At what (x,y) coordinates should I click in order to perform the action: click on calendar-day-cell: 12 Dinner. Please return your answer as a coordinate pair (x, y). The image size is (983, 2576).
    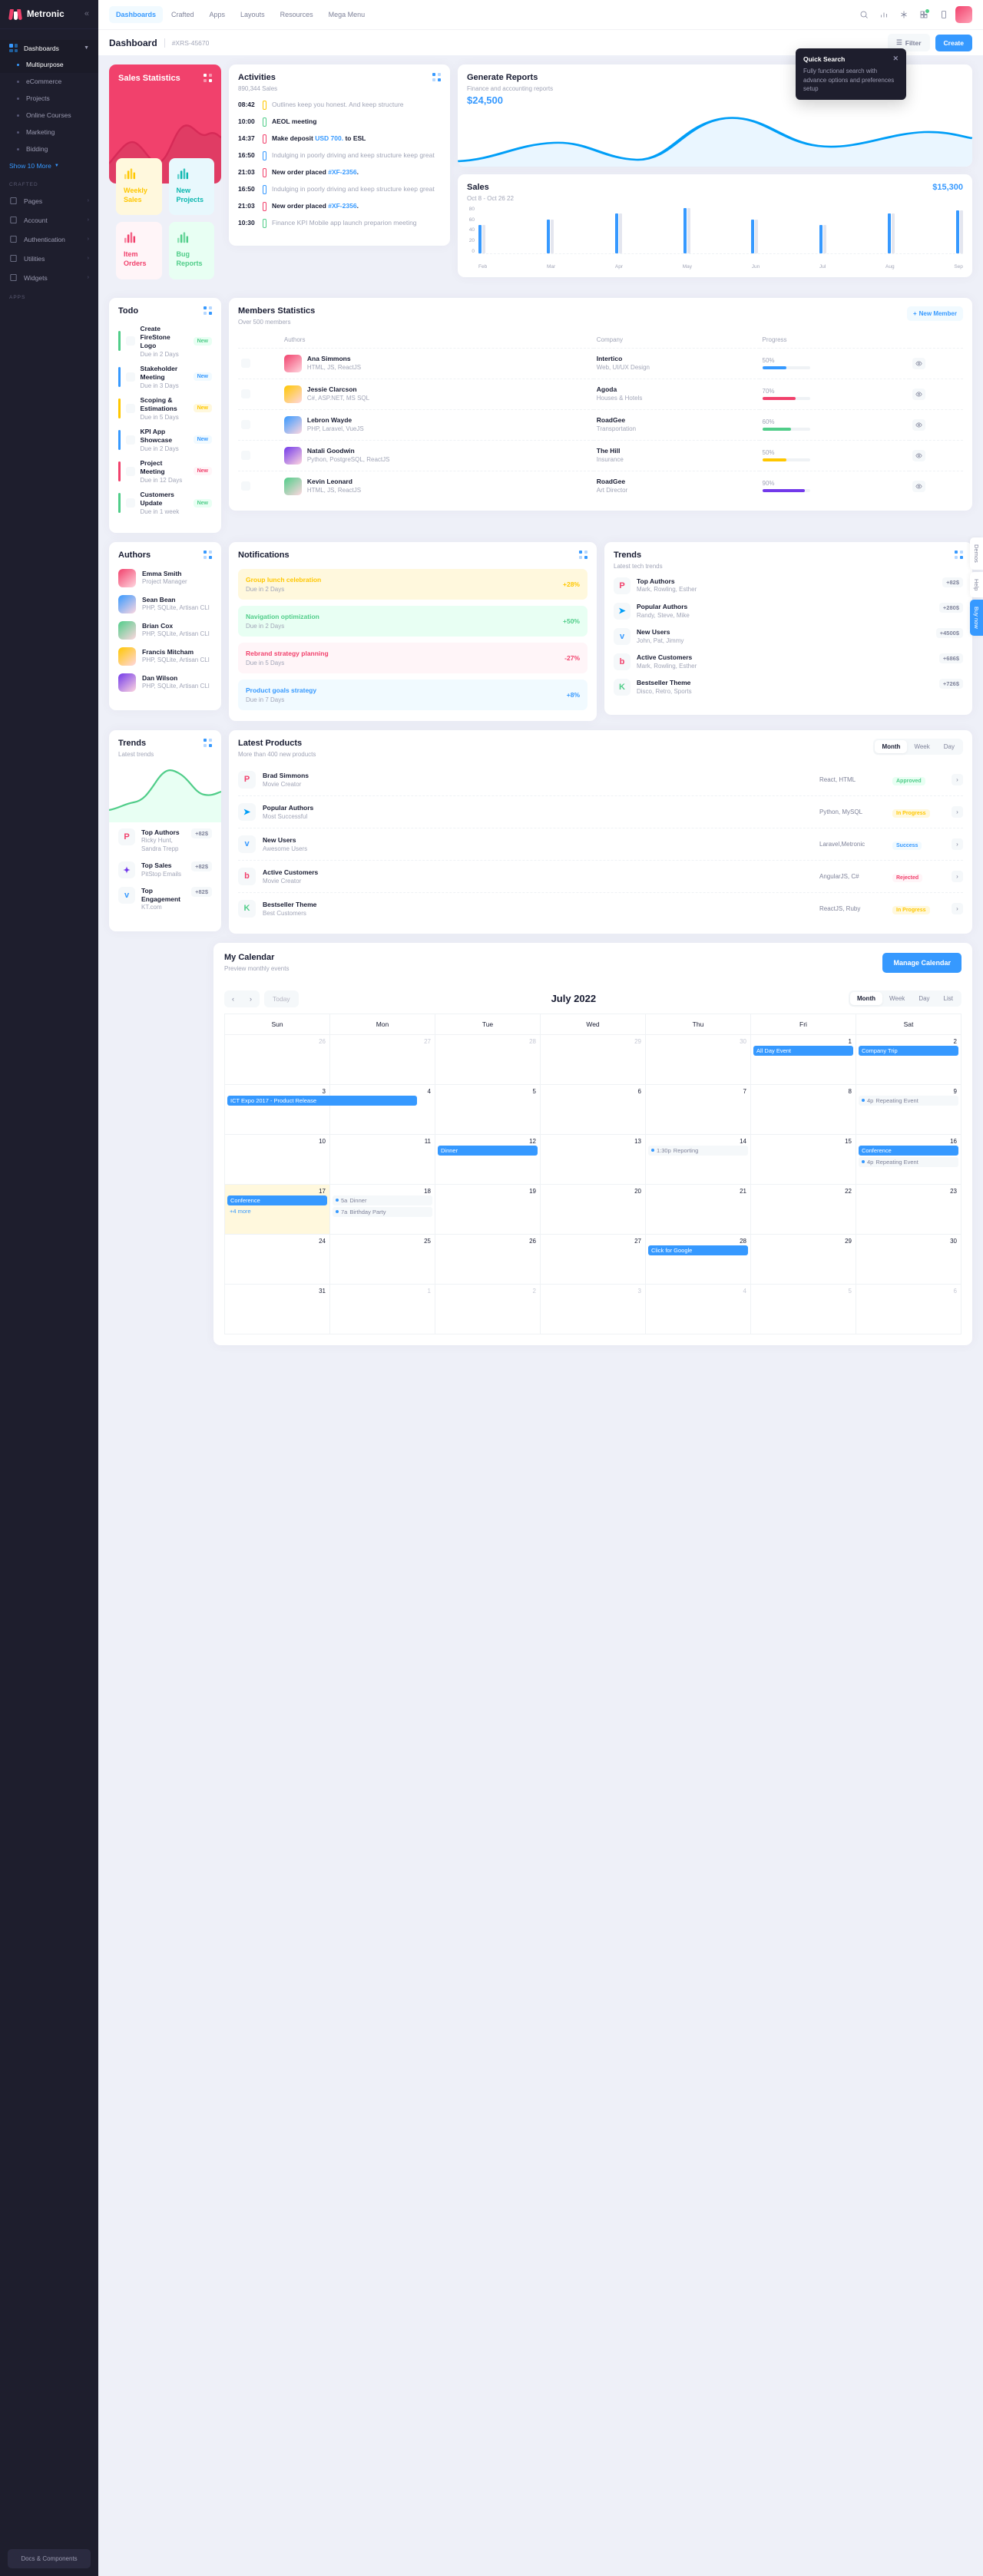
    Looking at the image, I should click on (488, 1159).